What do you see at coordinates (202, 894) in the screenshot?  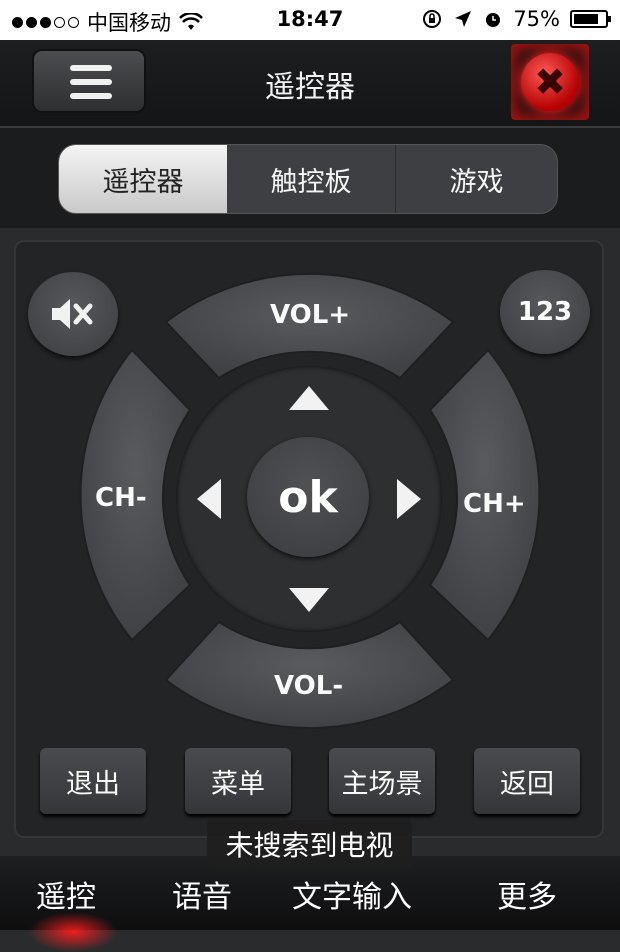 I see `tab-voice: 语音` at bounding box center [202, 894].